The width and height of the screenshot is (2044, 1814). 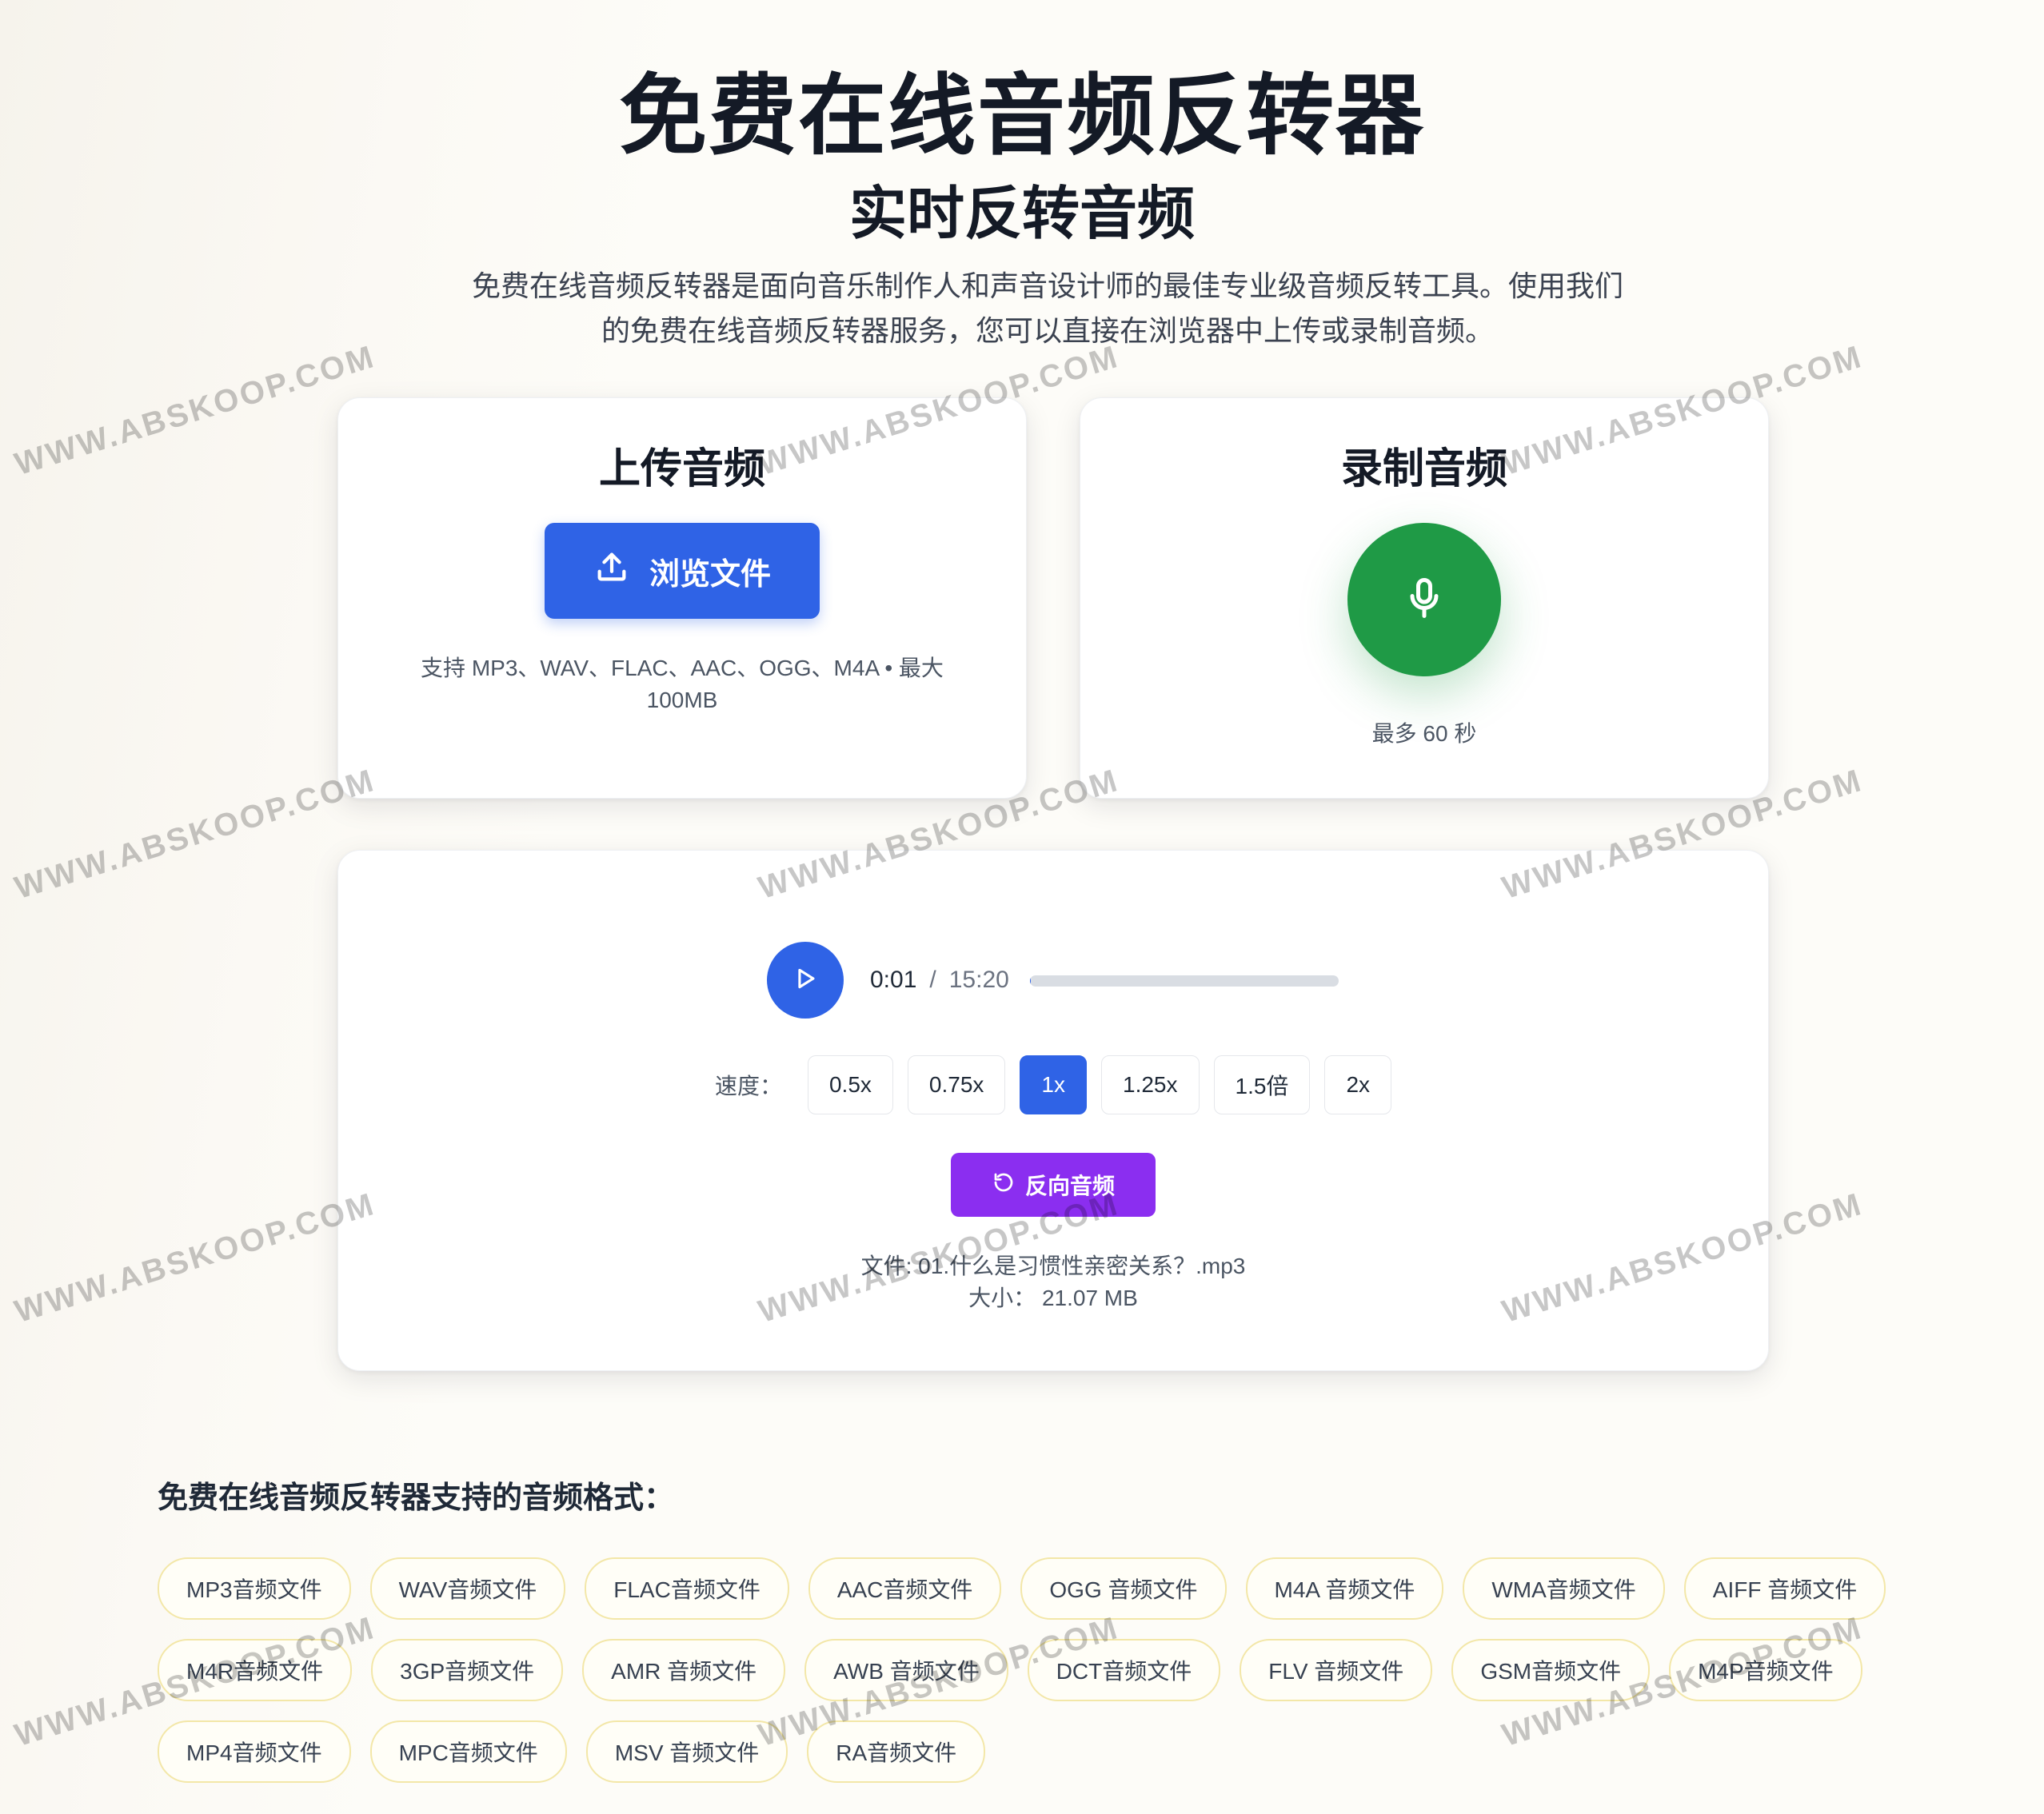 What do you see at coordinates (710, 574) in the screenshot?
I see `browse-files-label: 浏览文件` at bounding box center [710, 574].